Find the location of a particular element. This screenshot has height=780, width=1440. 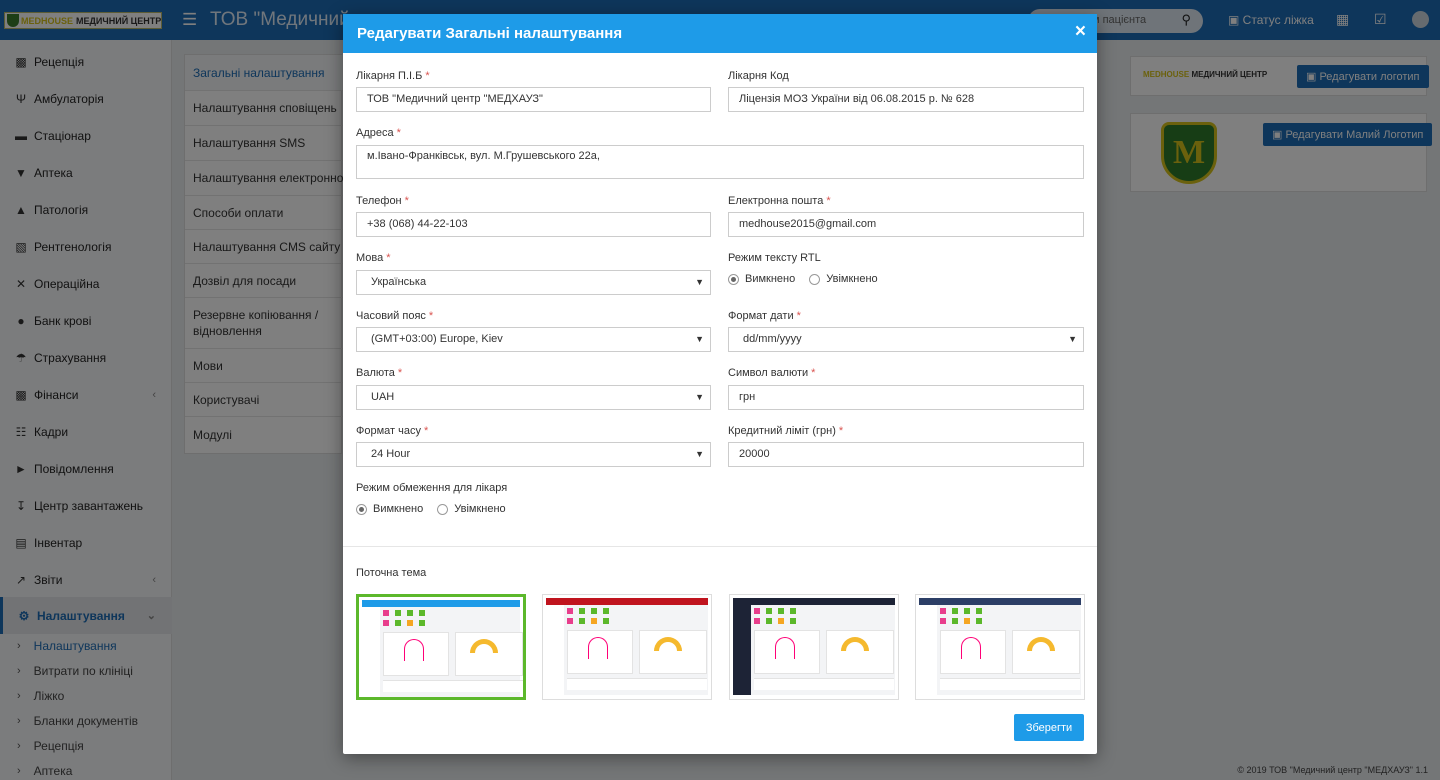

timezone-select: (GMT+03:00) Europe, Kiev ▼ is located at coordinates (533, 339).